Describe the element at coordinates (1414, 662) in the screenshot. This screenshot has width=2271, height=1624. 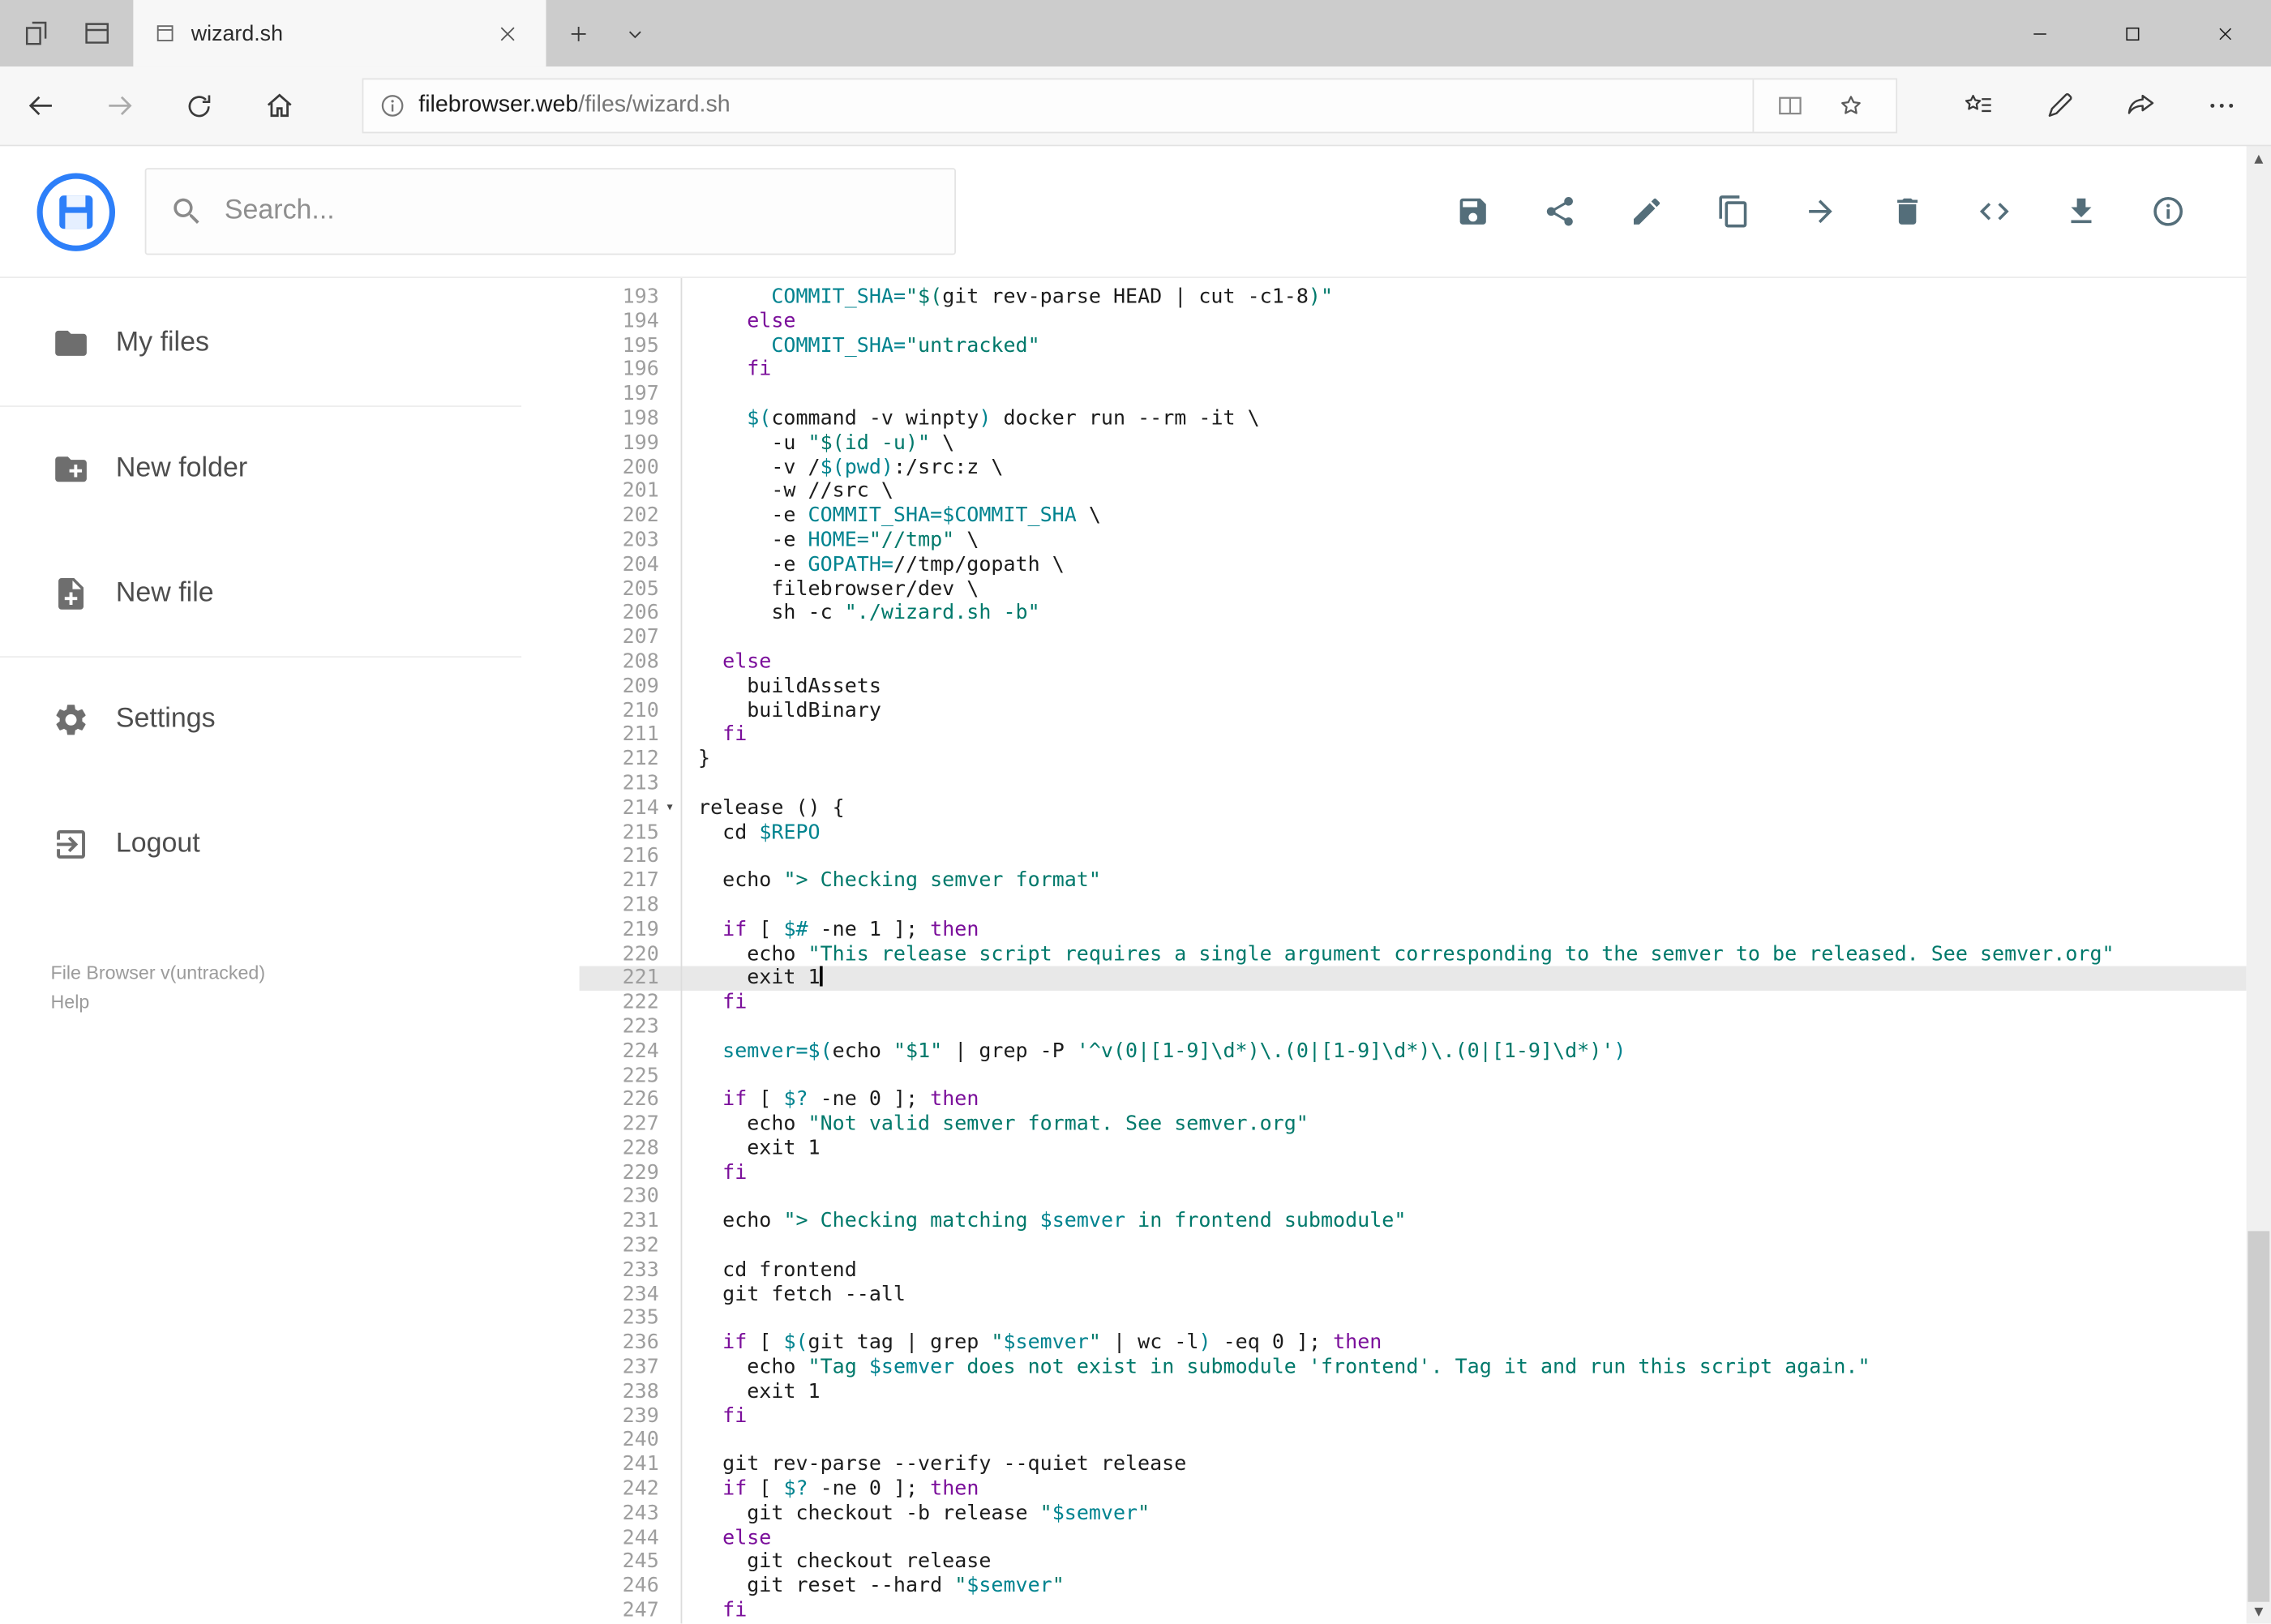
I see `code-line-208: 208 else` at that location.